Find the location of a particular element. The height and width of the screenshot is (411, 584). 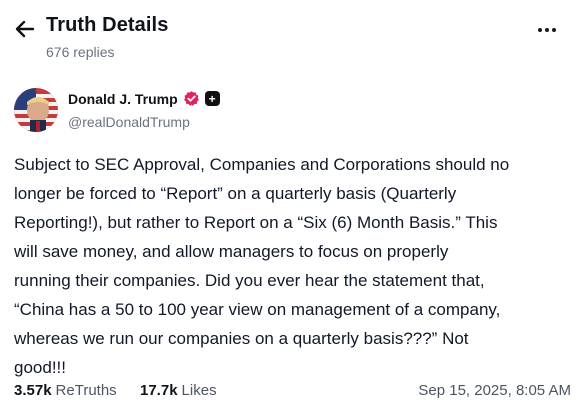

author-name: Donald J. Trump is located at coordinates (123, 99).